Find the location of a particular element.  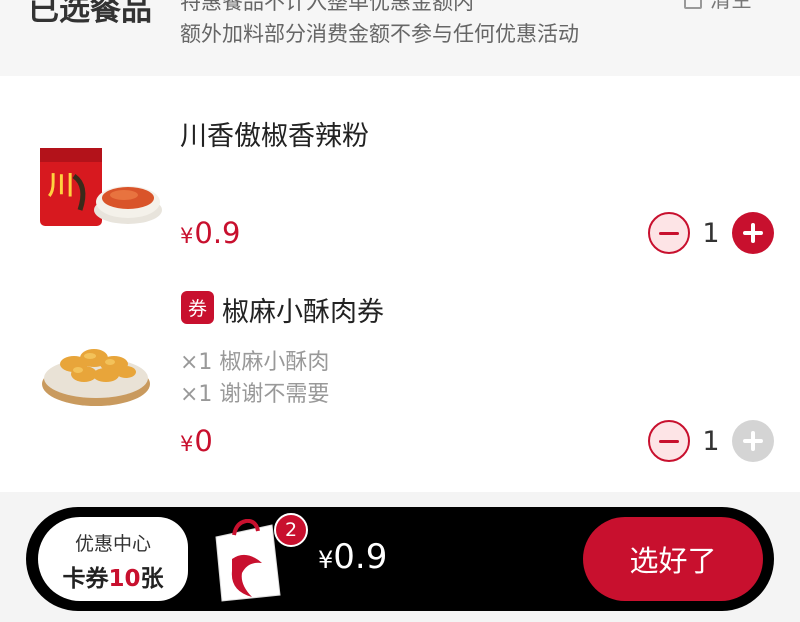

coupon-count-number: 10 is located at coordinates (124, 579).